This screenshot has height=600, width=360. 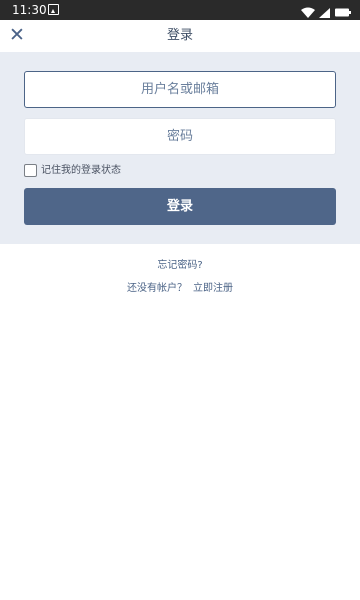 I want to click on no-account-text: 还没有帐户？, so click(x=157, y=288).